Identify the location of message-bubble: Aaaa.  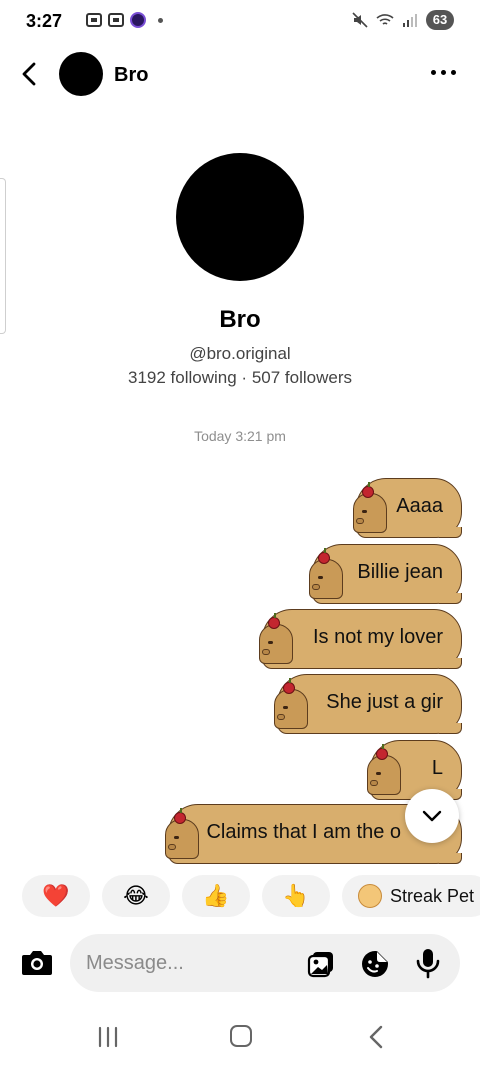
(407, 508).